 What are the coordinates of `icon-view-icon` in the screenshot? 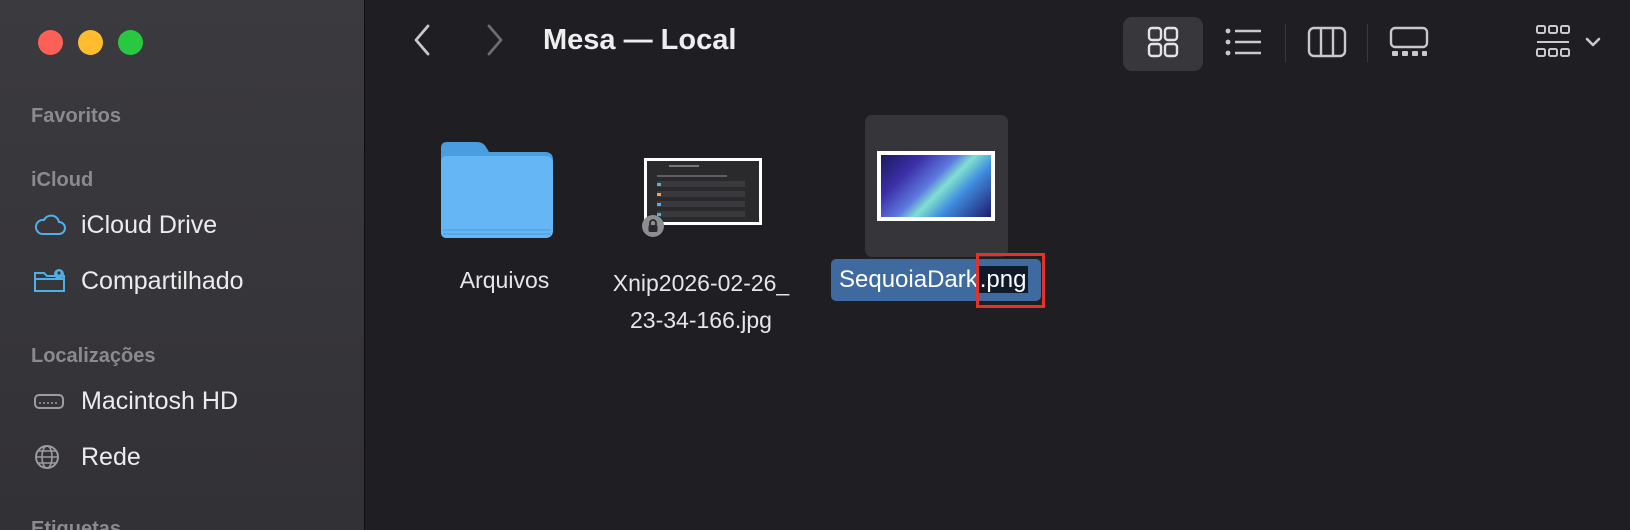 It's located at (1163, 44).